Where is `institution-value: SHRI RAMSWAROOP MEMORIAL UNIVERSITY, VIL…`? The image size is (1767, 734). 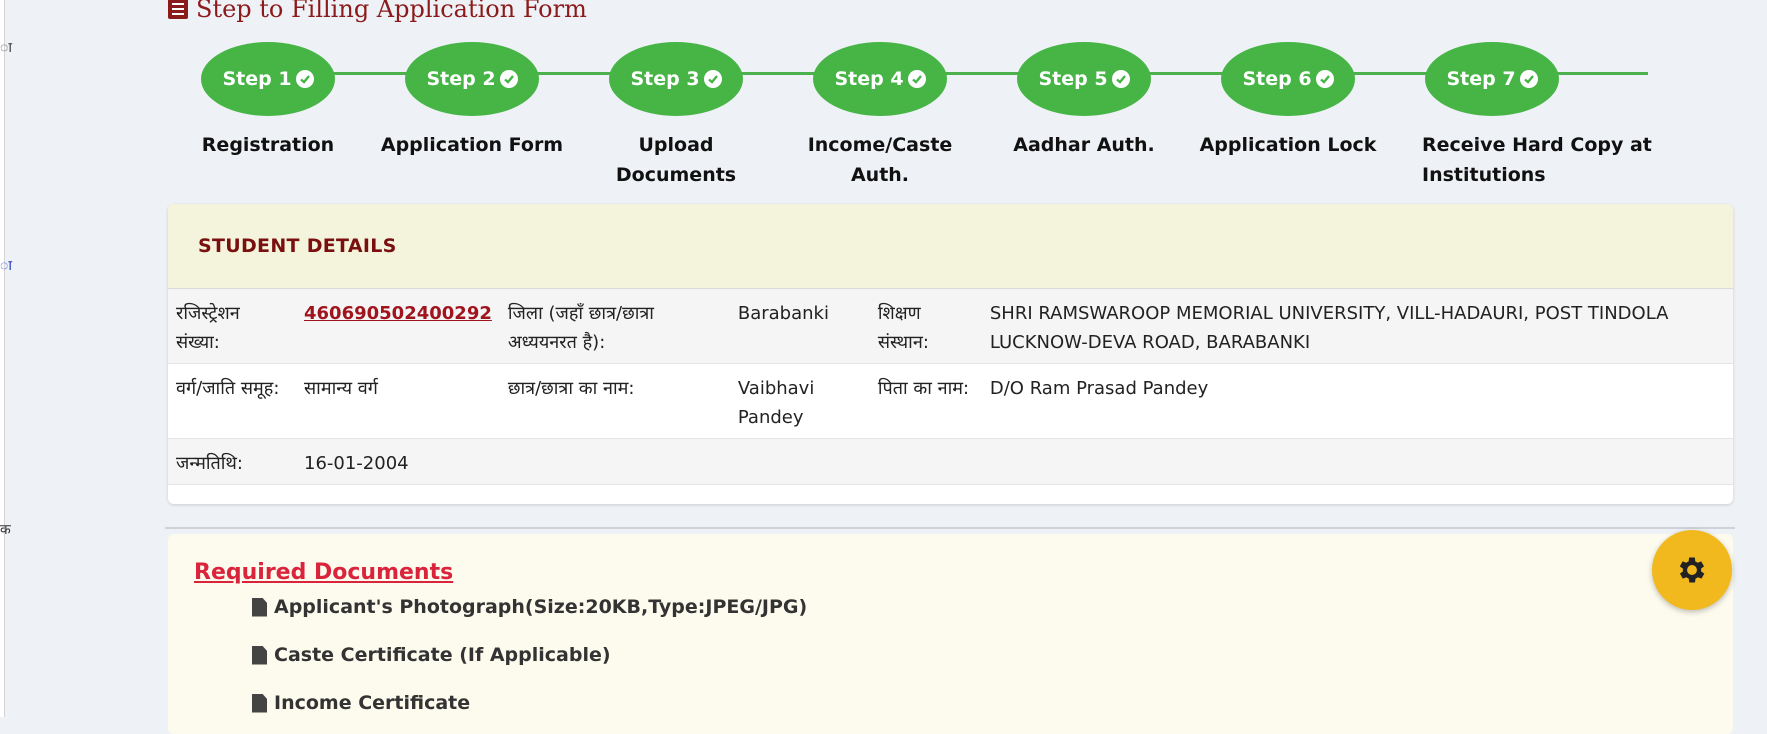
institution-value: SHRI RAMSWAROOP MEMORIAL UNIVERSITY, VIL… is located at coordinates (1329, 328).